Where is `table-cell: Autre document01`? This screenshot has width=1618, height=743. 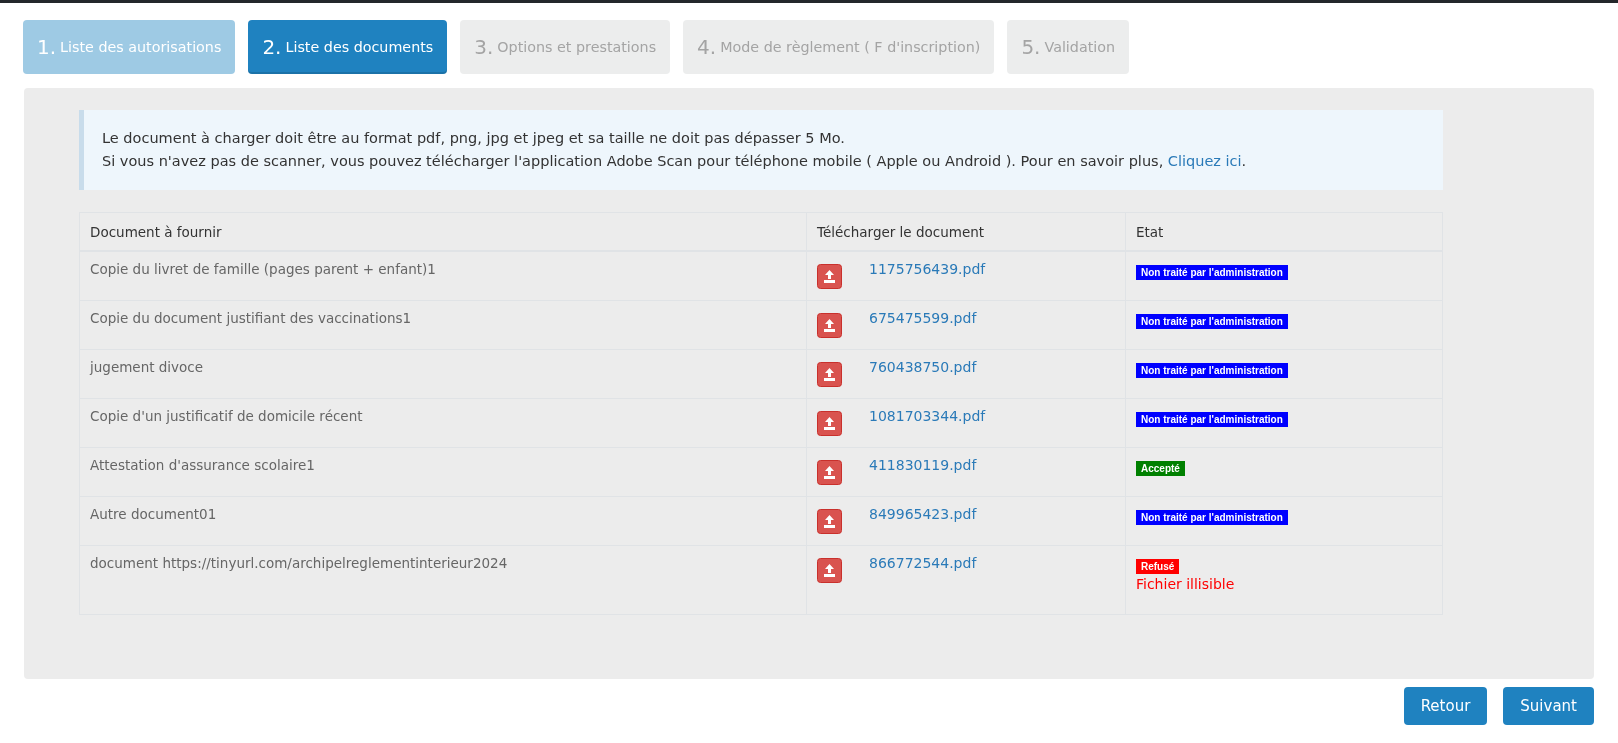
table-cell: Autre document01 is located at coordinates (443, 520).